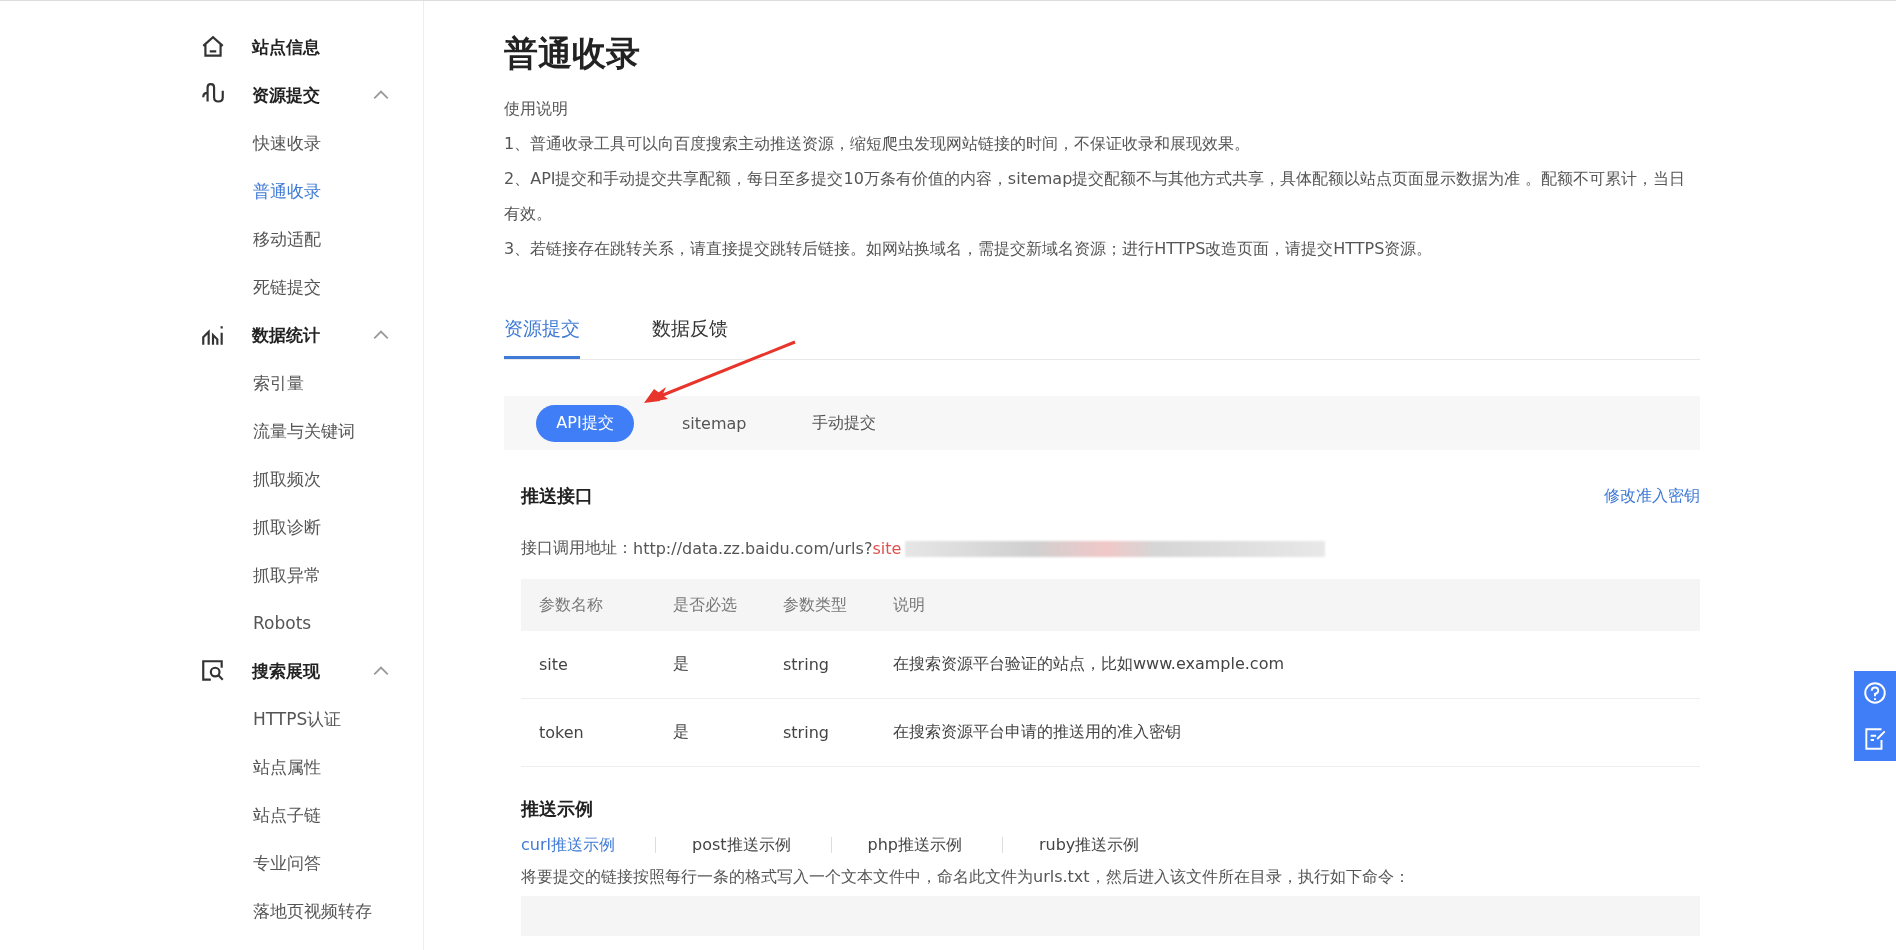  Describe the element at coordinates (705, 605) in the screenshot. I see `column-header: 是否必选` at that location.